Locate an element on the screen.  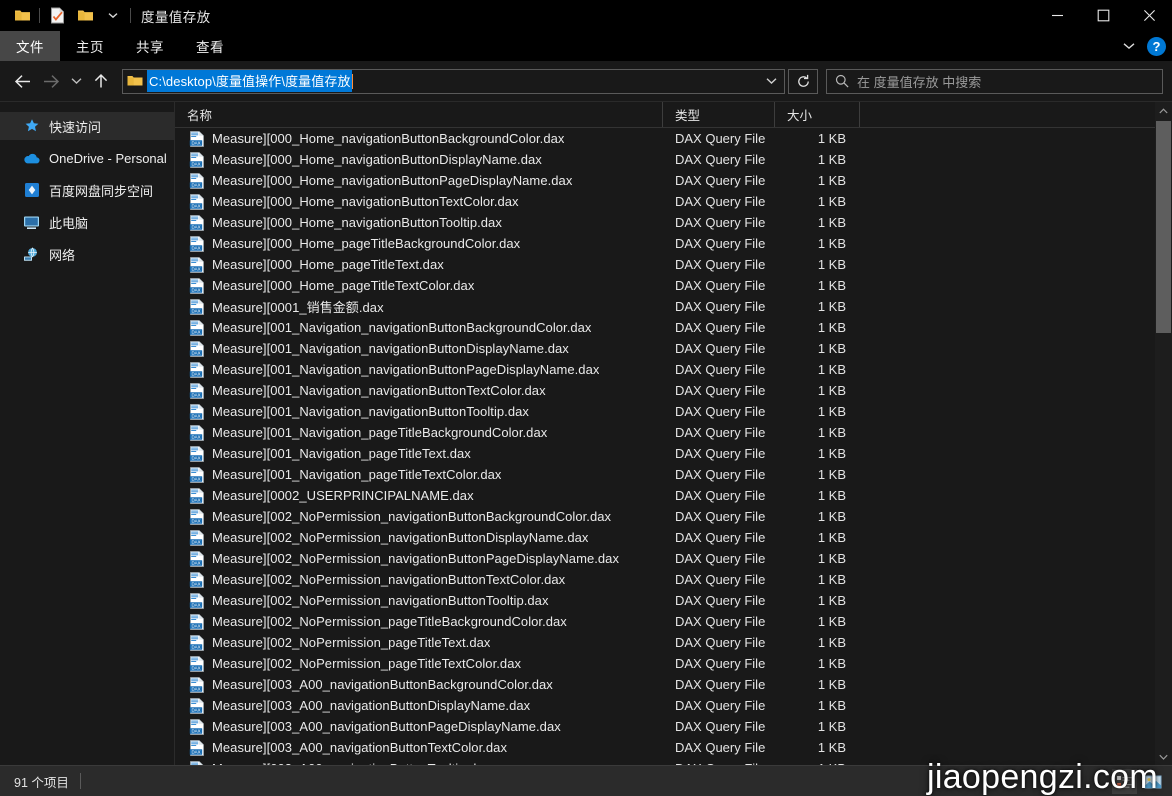
recent-locations-chevron-down-icon is located at coordinates (76, 81).